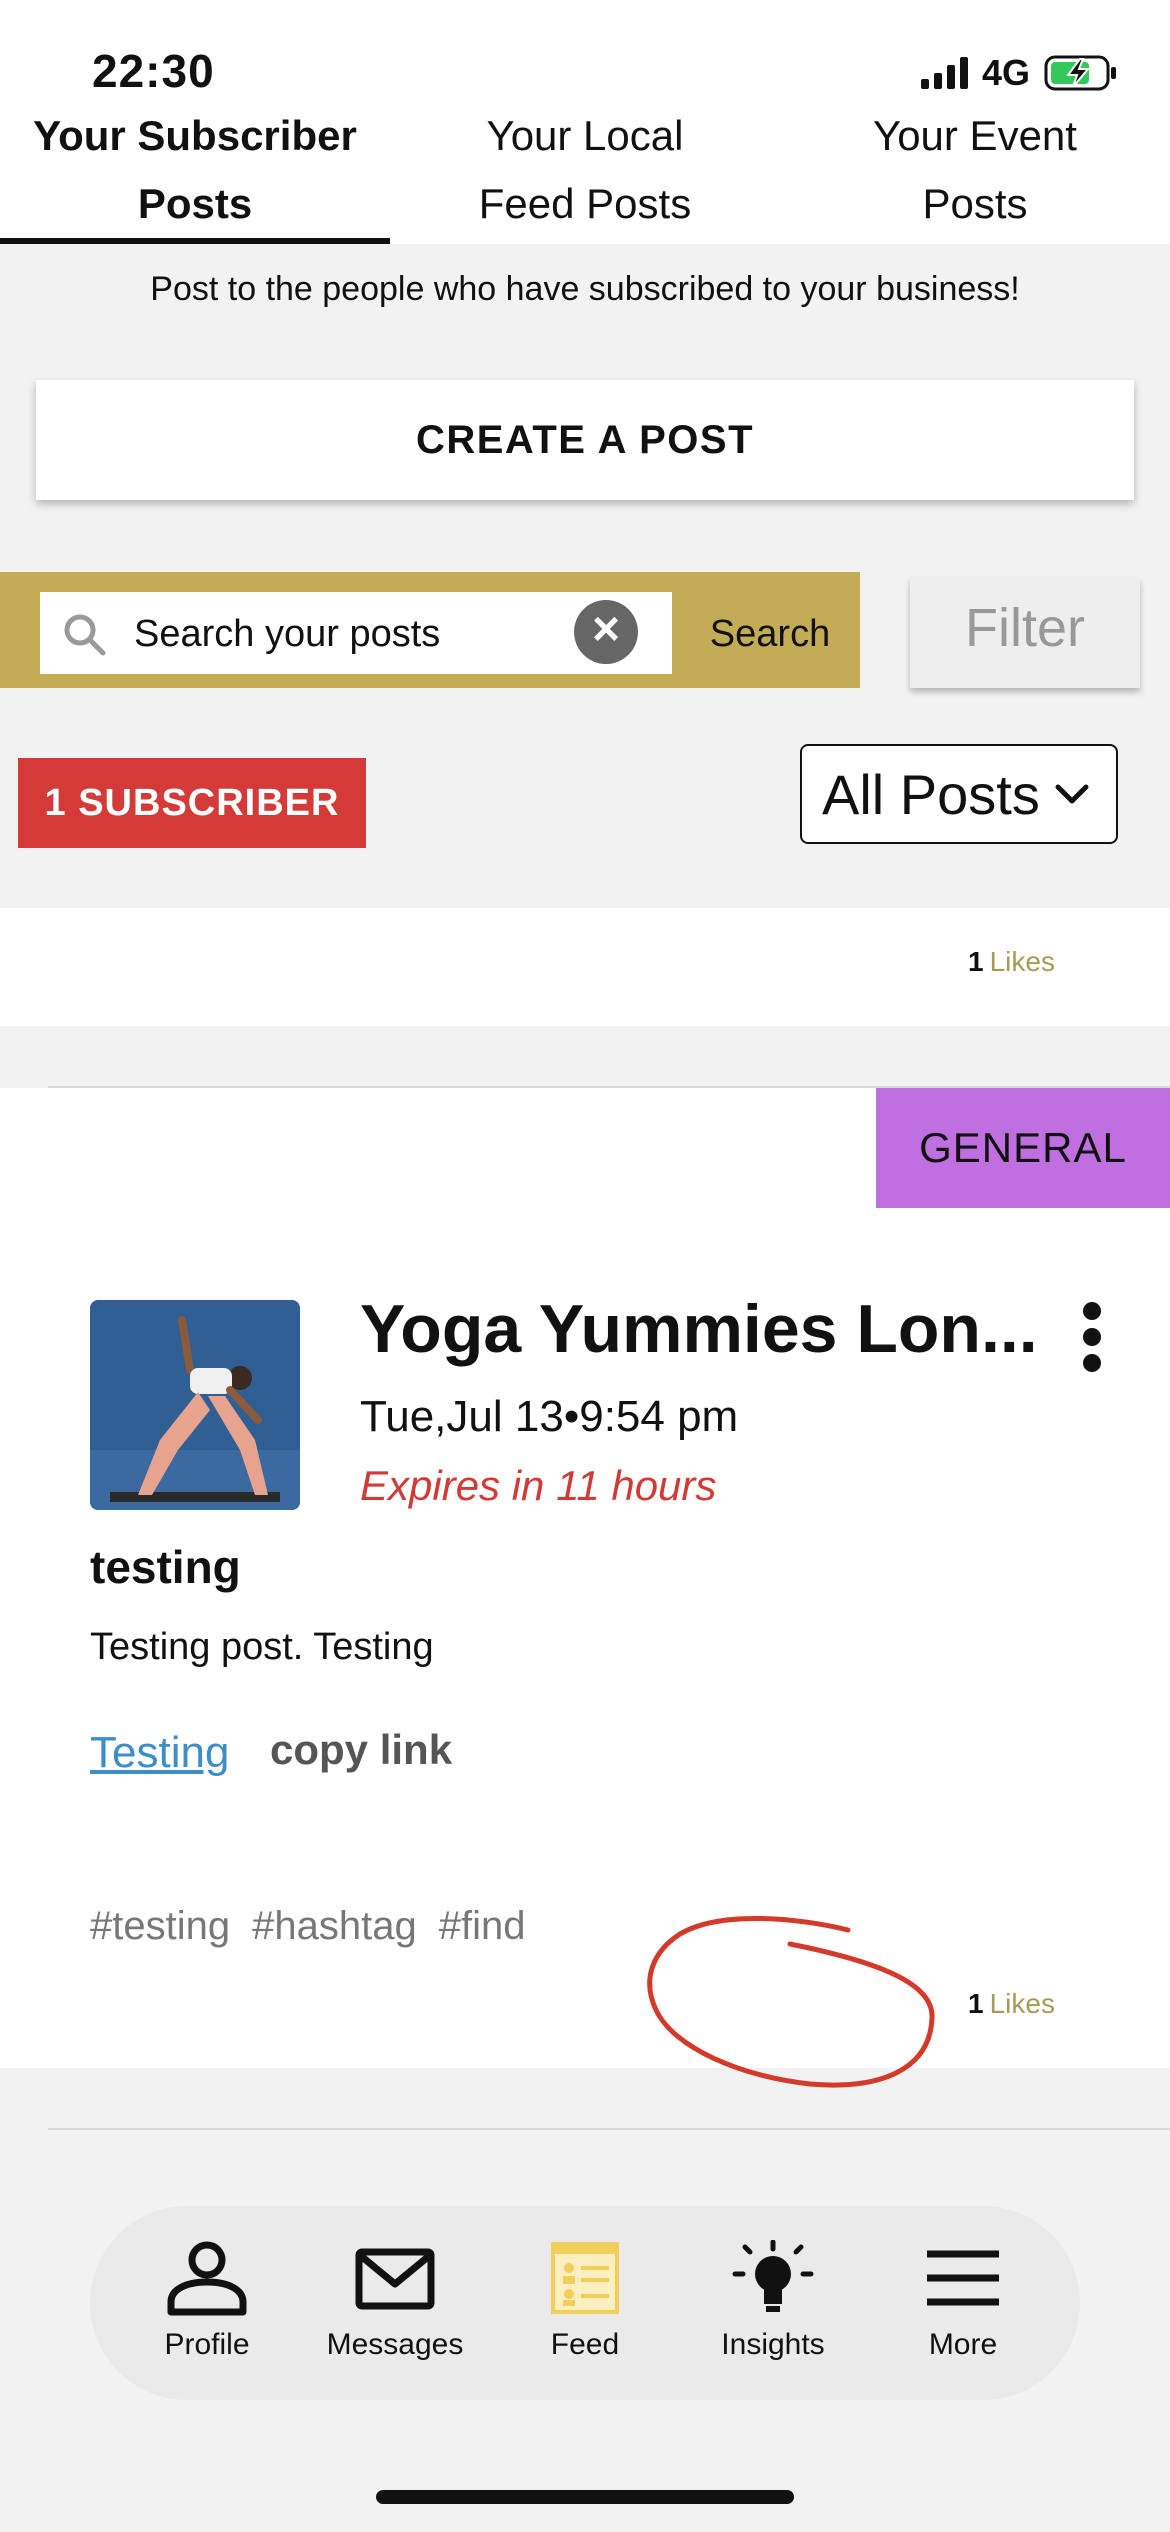  What do you see at coordinates (585, 2497) in the screenshot?
I see `home-indicator` at bounding box center [585, 2497].